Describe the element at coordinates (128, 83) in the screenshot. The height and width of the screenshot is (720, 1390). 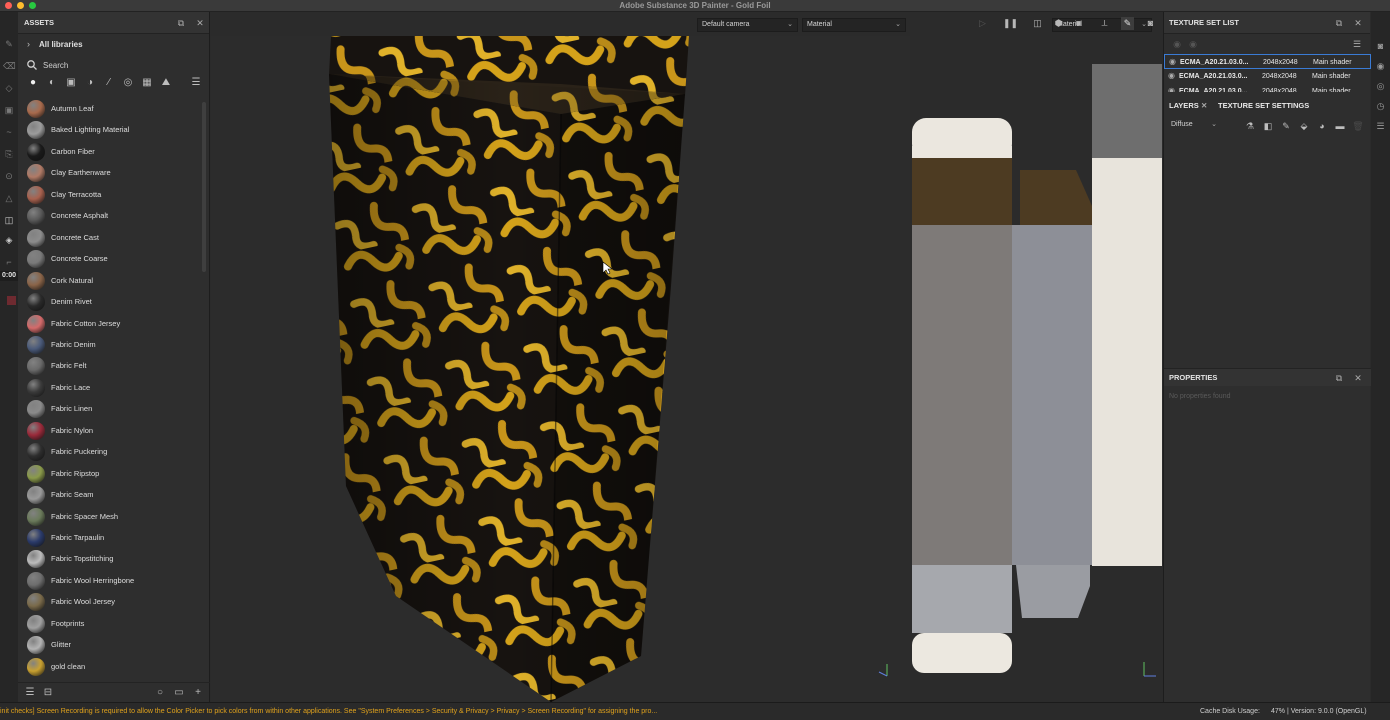
I see `particle-icon: ◎` at that location.